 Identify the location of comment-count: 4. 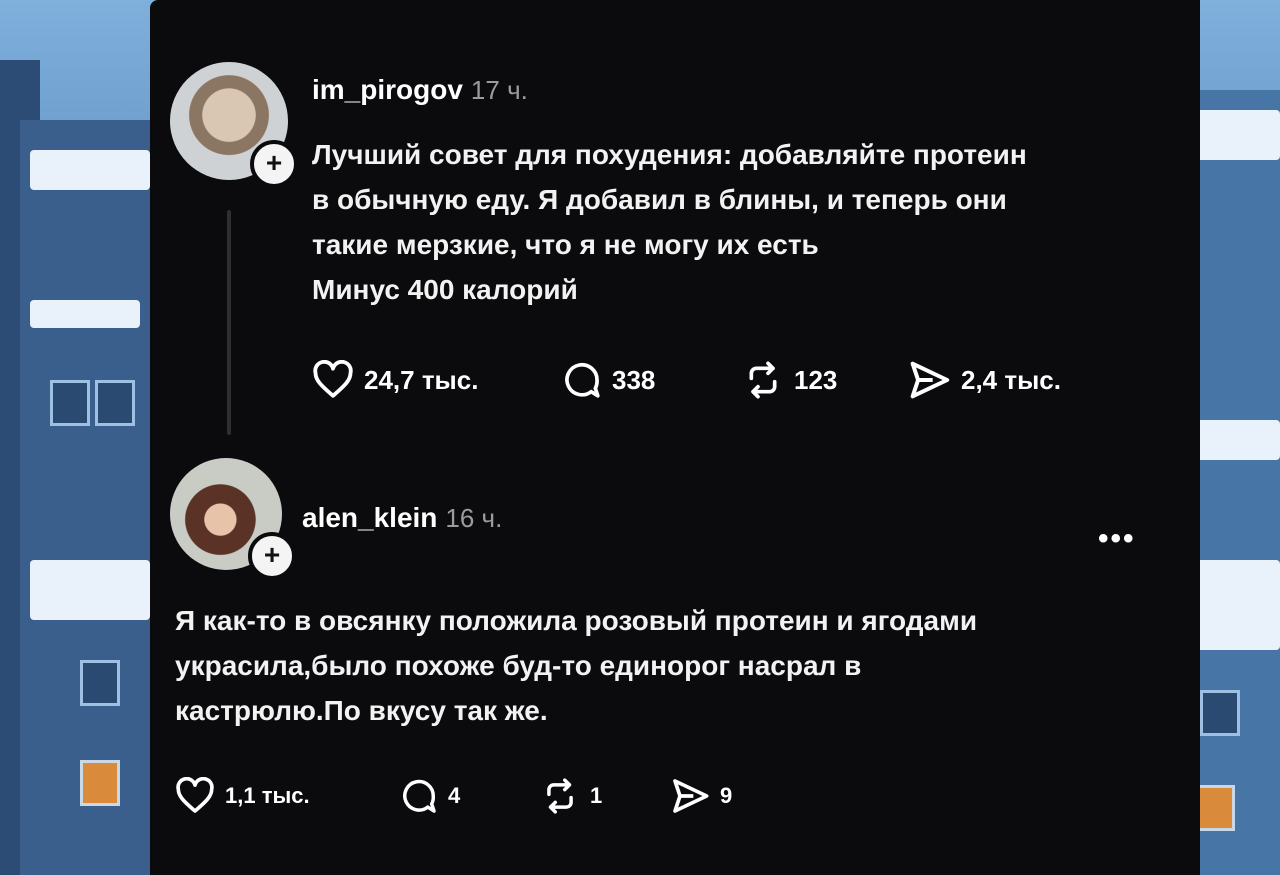
(454, 795).